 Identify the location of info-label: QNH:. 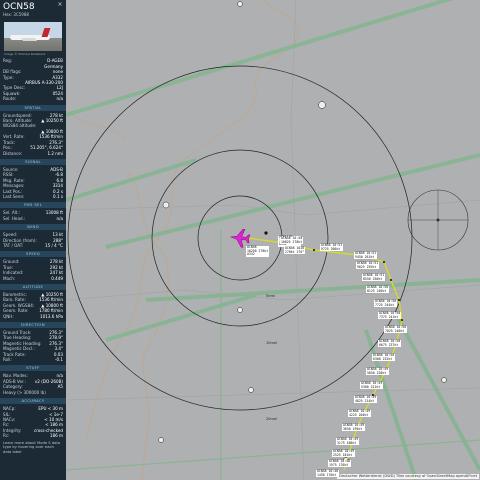
(8, 316).